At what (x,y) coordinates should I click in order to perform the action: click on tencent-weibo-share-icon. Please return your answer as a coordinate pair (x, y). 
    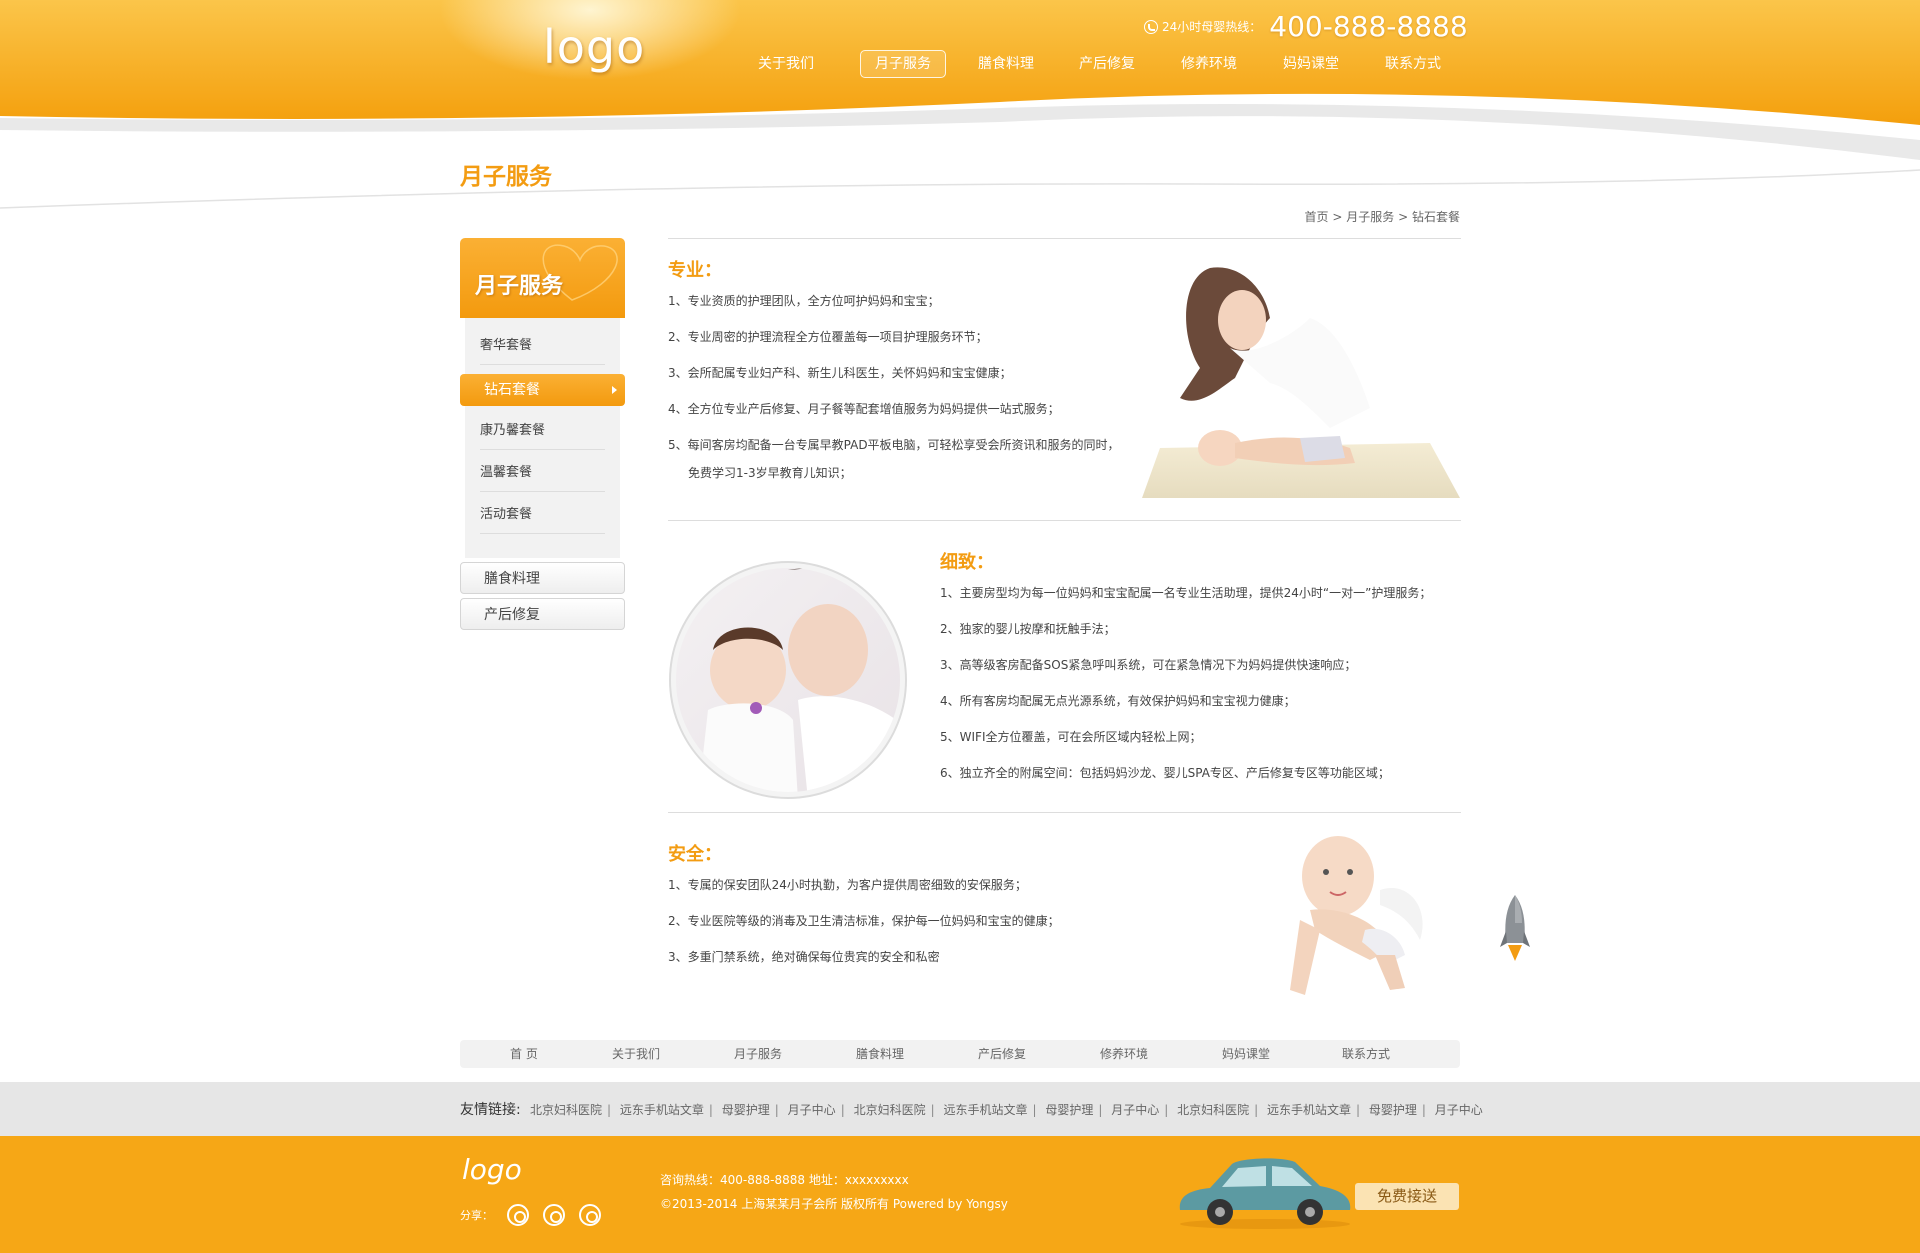
    Looking at the image, I should click on (590, 1215).